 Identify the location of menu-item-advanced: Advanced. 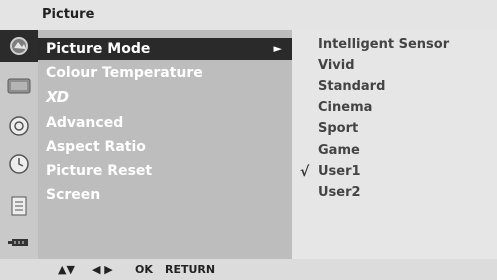
(165, 123).